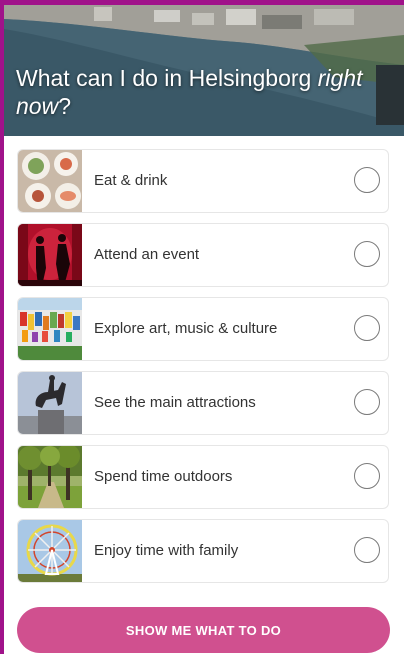 The width and height of the screenshot is (404, 654). Describe the element at coordinates (203, 630) in the screenshot. I see `show-me-button: SHOW ME WHAT TO DO` at that location.